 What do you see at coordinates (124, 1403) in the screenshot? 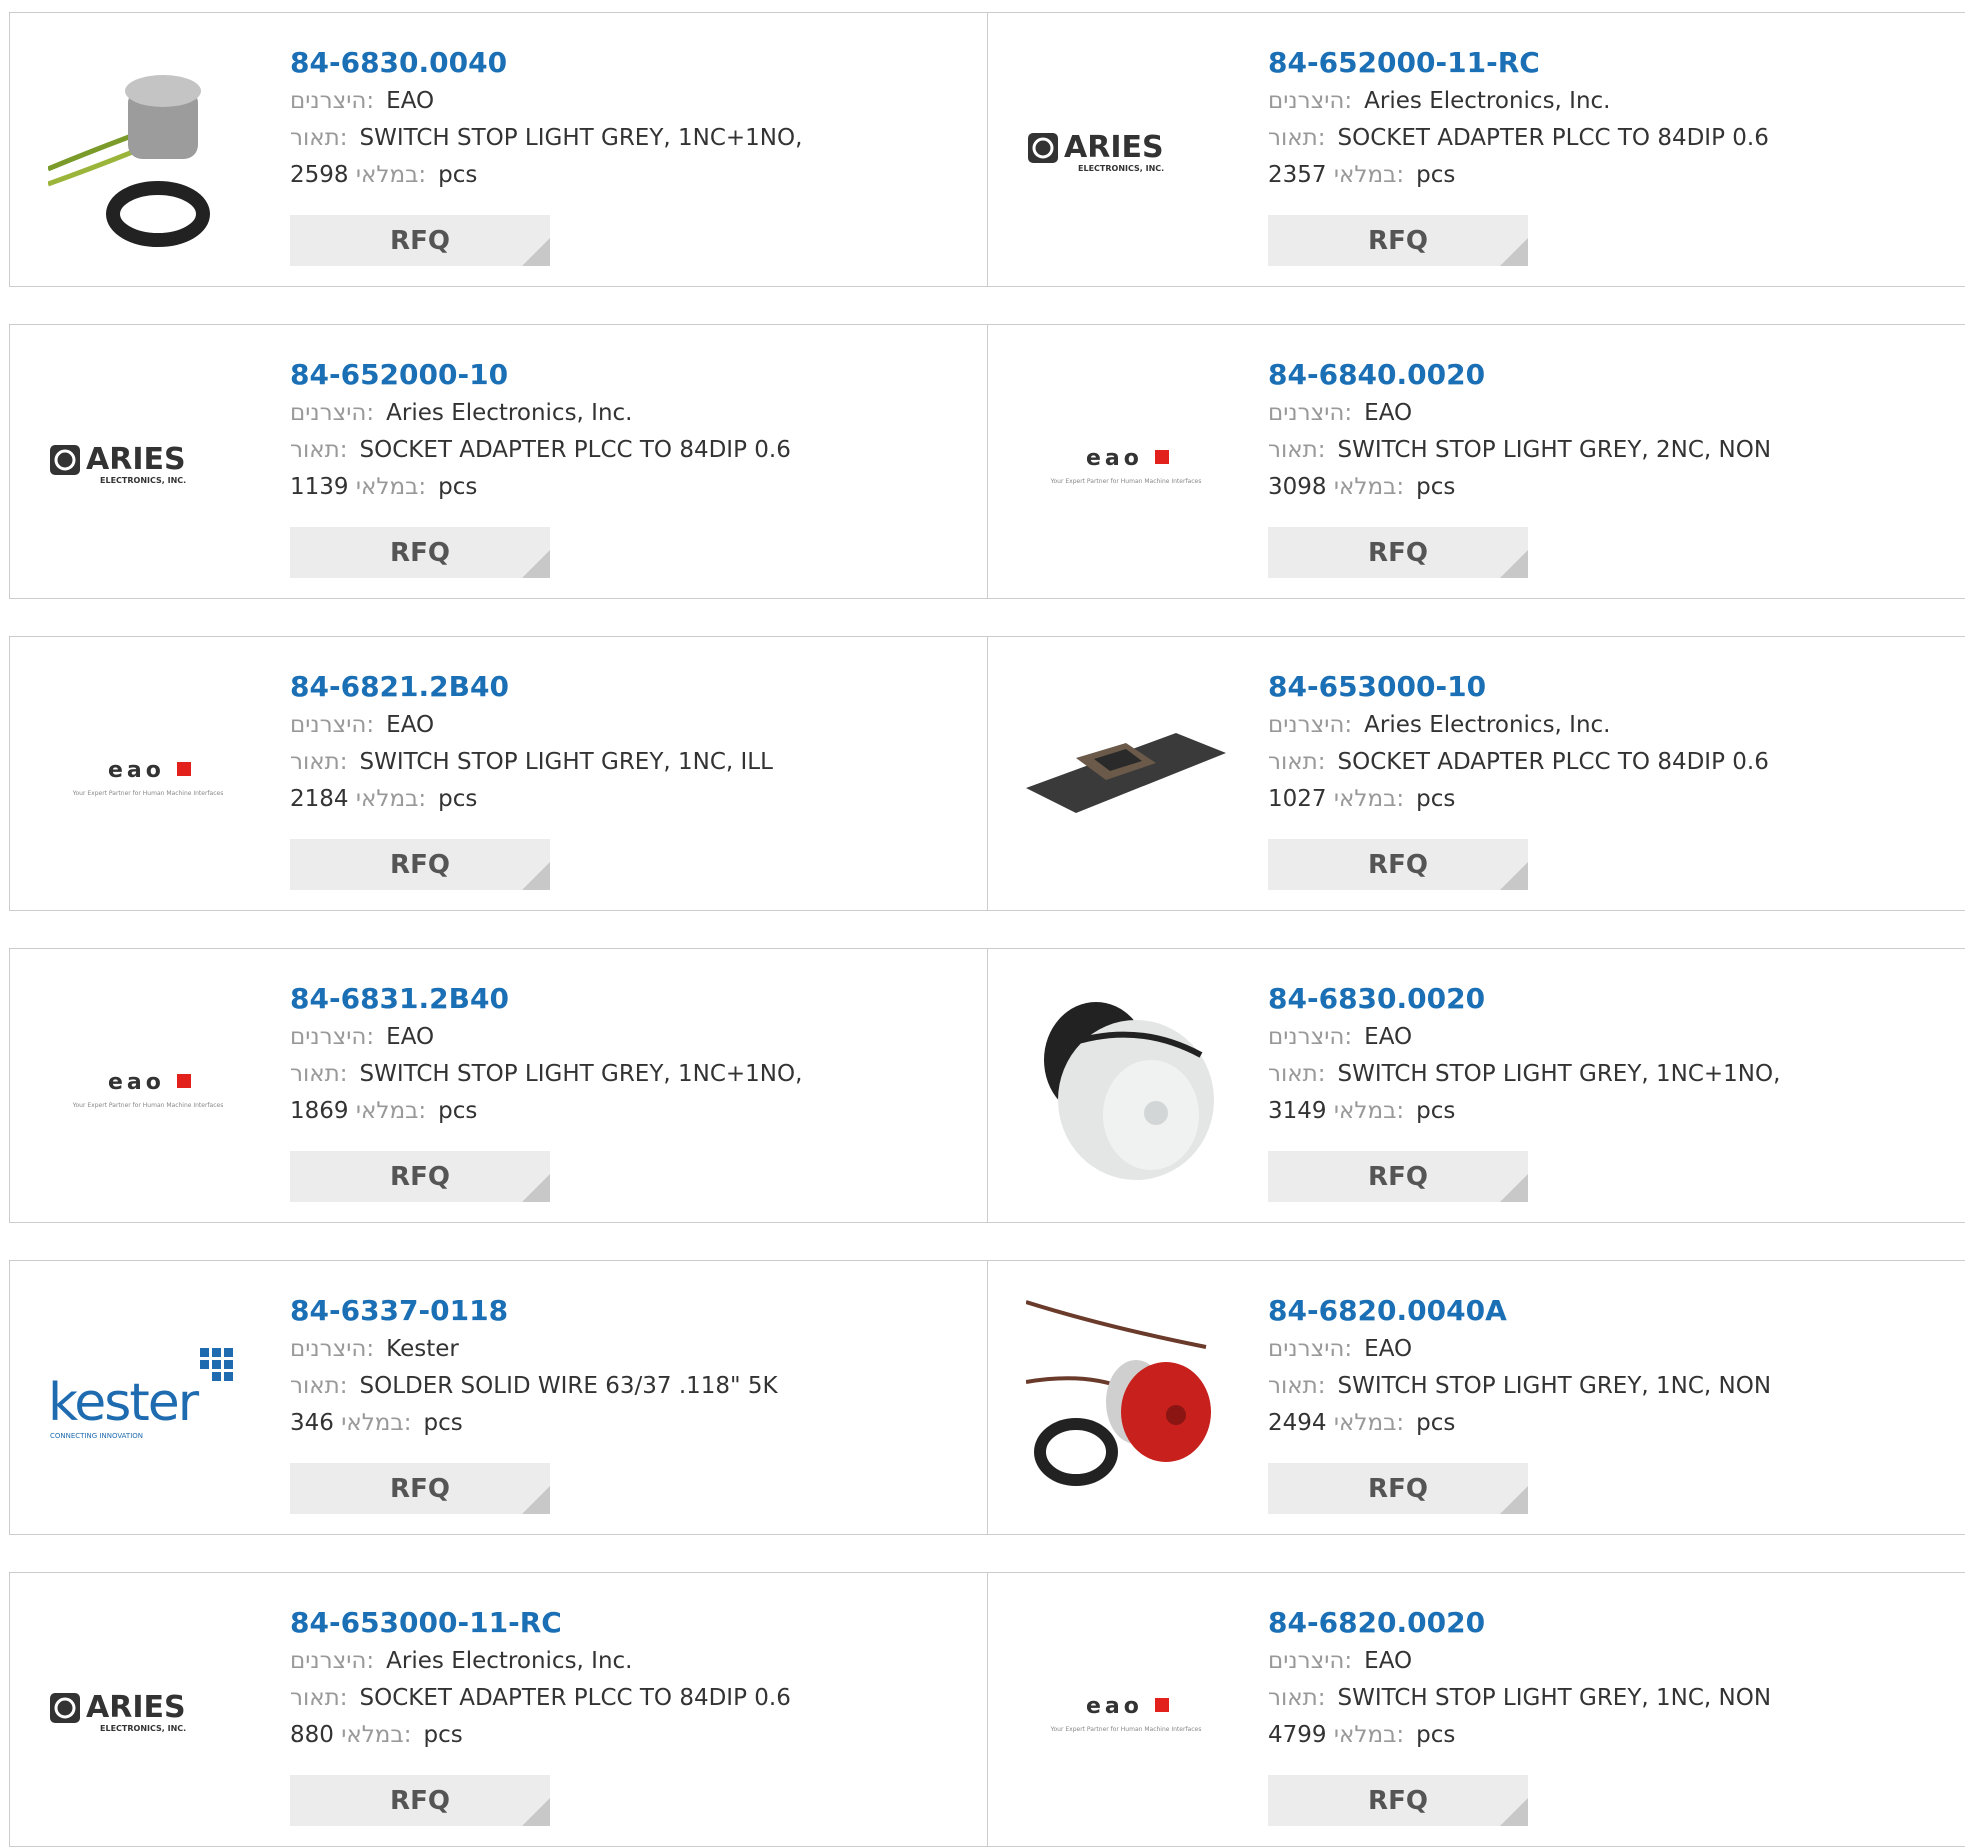
I see `svg-text: kester` at bounding box center [124, 1403].